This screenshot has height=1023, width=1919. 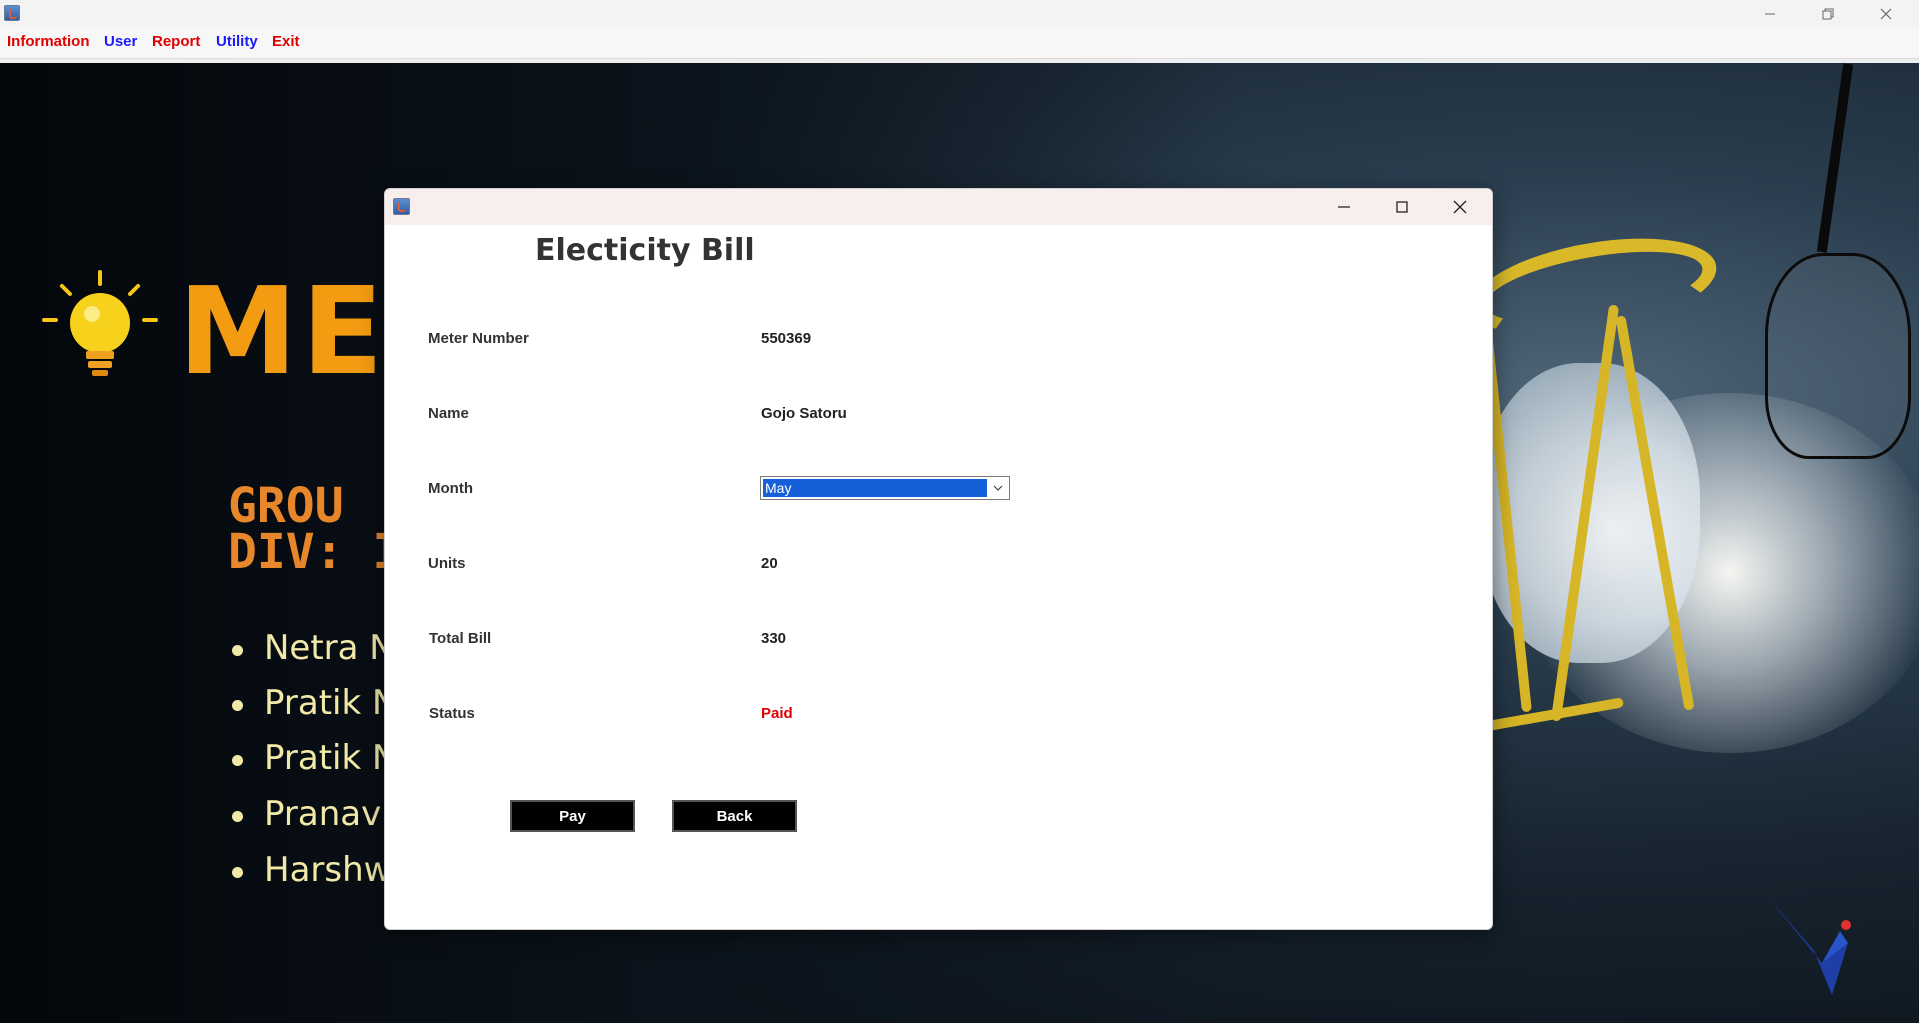 I want to click on lightbulb-icon, so click(x=100, y=323).